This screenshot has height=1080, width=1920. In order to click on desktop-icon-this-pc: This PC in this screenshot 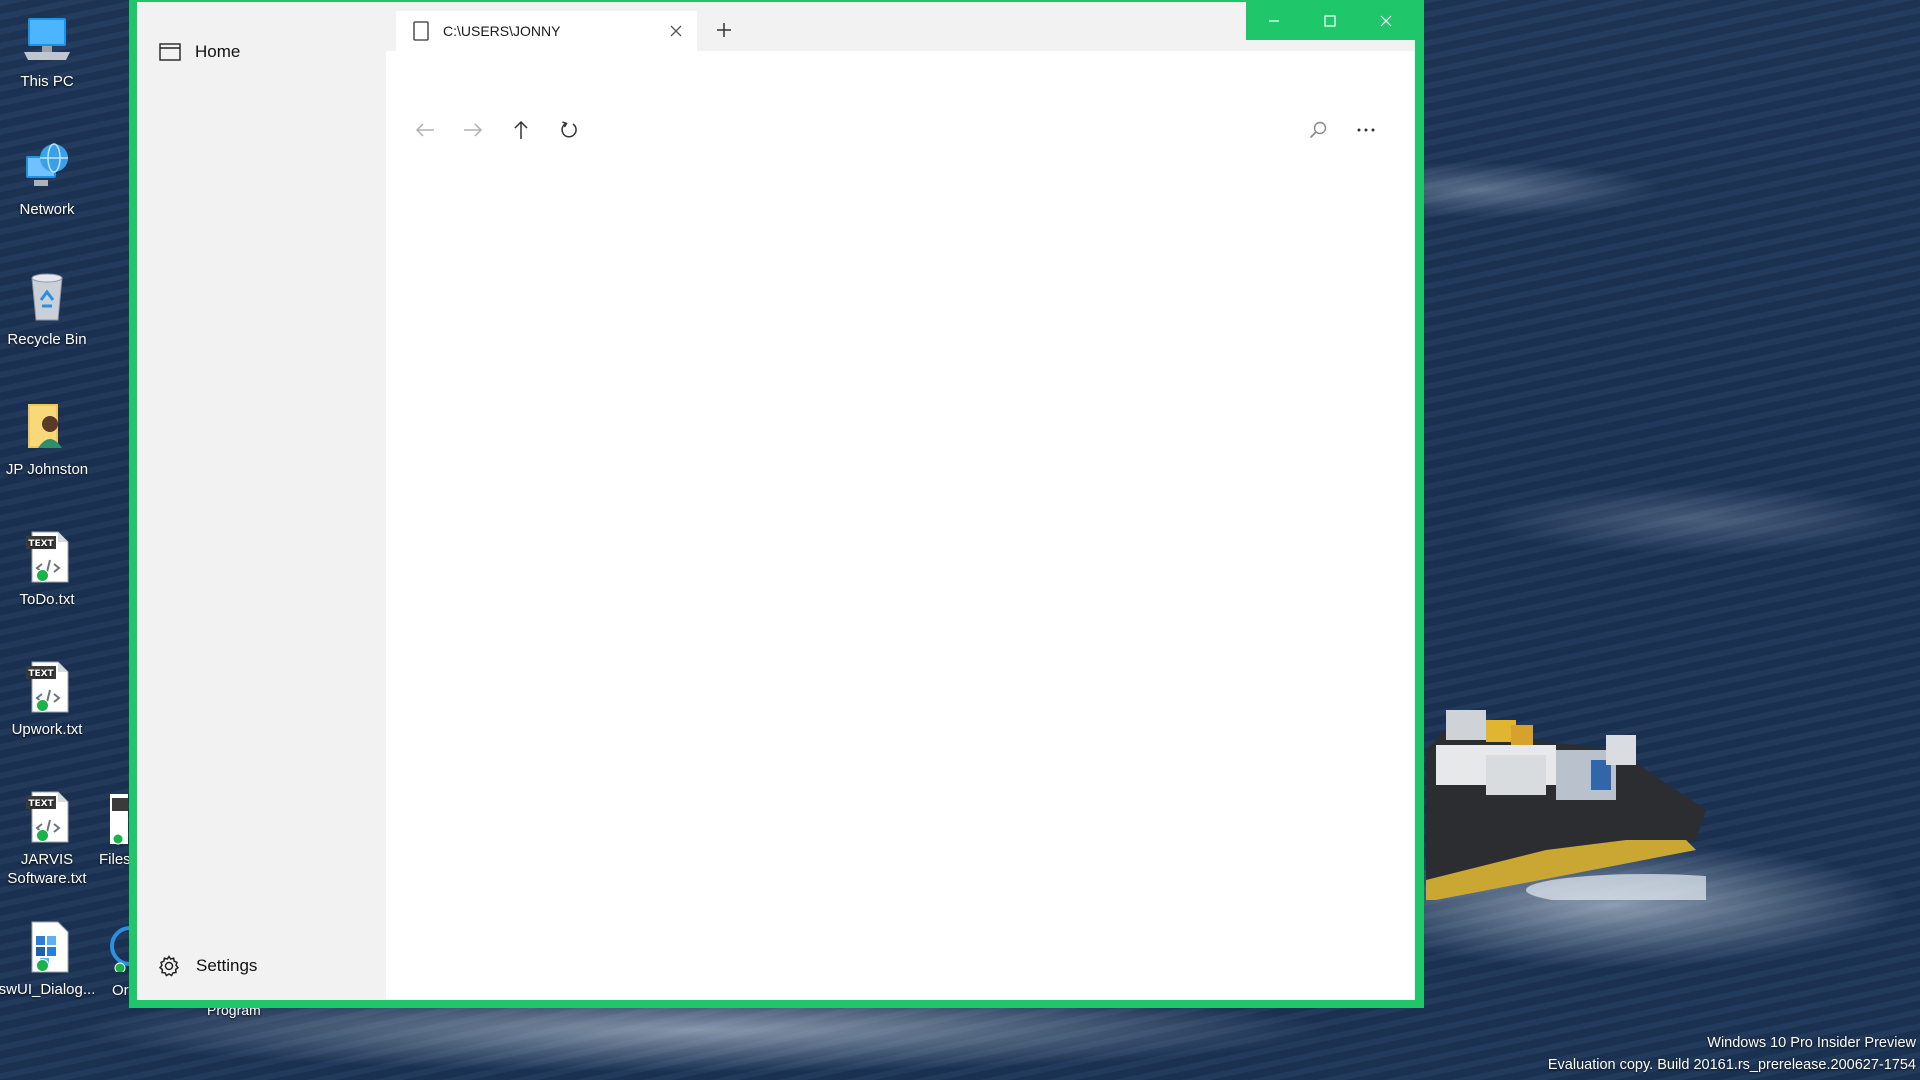, I will do `click(47, 51)`.